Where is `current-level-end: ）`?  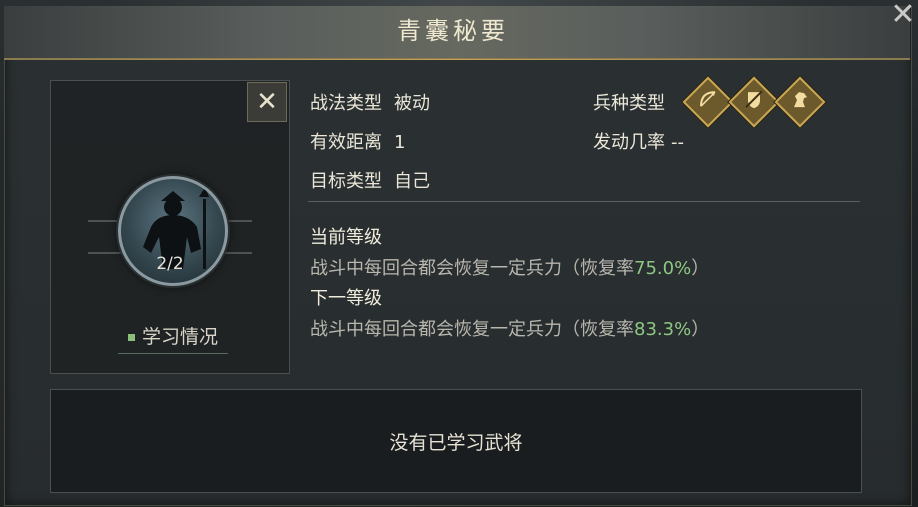 current-level-end: ） is located at coordinates (700, 268).